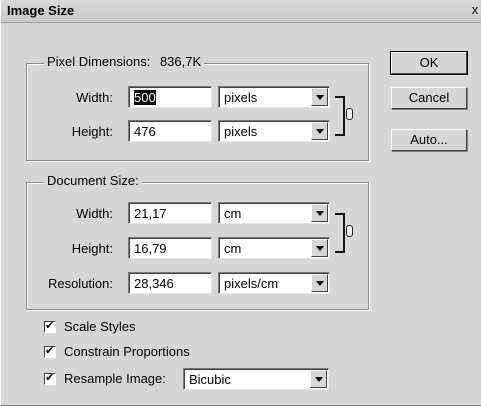 Image resolution: width=481 pixels, height=406 pixels. Describe the element at coordinates (99, 61) in the screenshot. I see `pixel-dimensions-label: Pixel Dimensions:` at that location.